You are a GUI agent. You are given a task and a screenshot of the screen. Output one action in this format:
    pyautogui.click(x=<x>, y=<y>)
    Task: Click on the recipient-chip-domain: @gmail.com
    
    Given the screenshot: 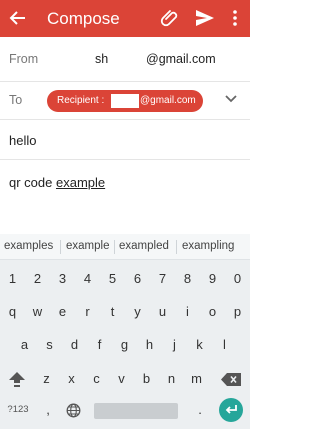 What is the action you would take?
    pyautogui.click(x=168, y=100)
    